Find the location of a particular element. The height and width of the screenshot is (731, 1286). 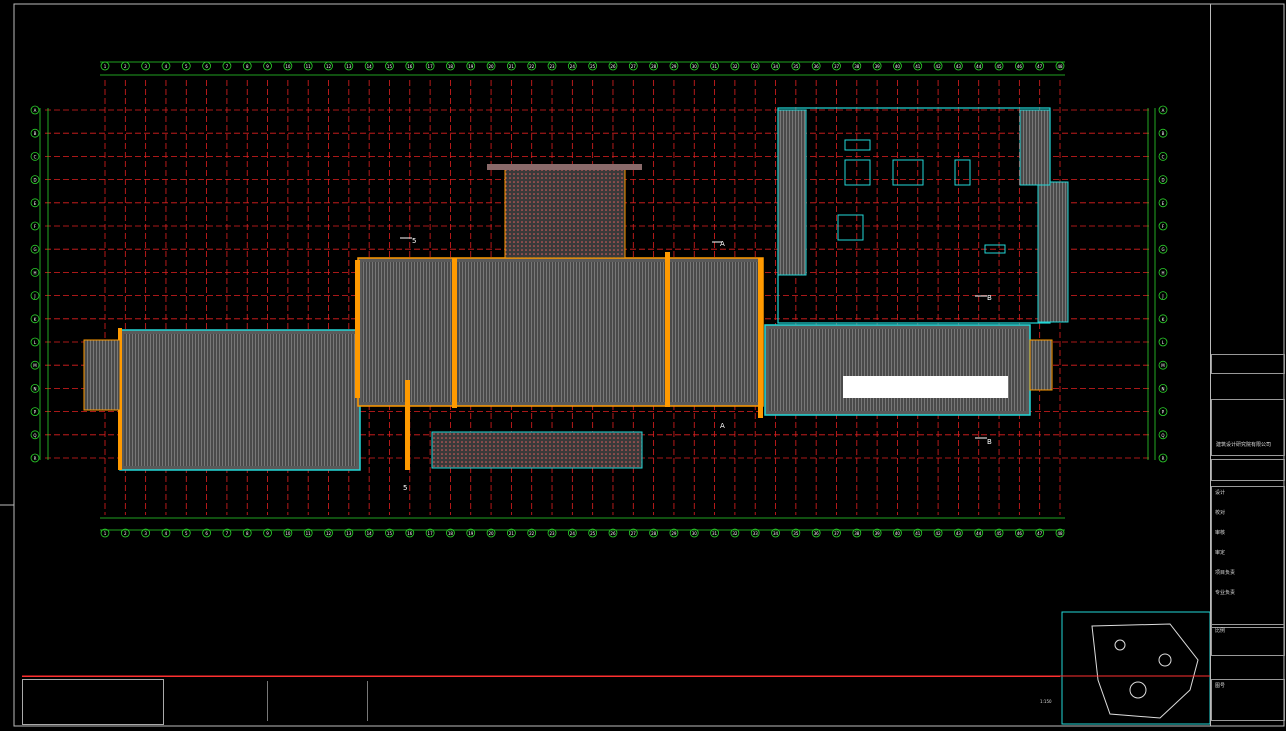

upper-right-stair is located at coordinates (1053, 252).